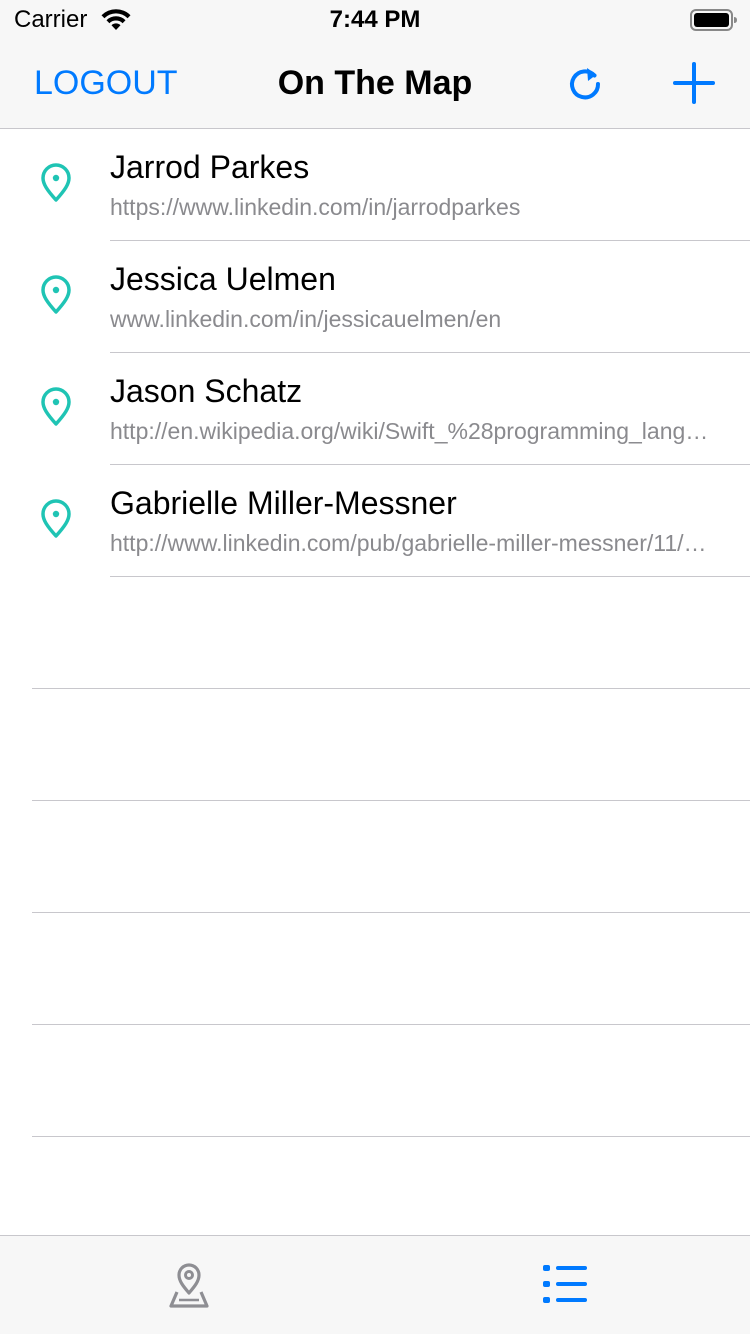 This screenshot has width=750, height=1334. What do you see at coordinates (375, 1284) in the screenshot?
I see `tab-bar` at bounding box center [375, 1284].